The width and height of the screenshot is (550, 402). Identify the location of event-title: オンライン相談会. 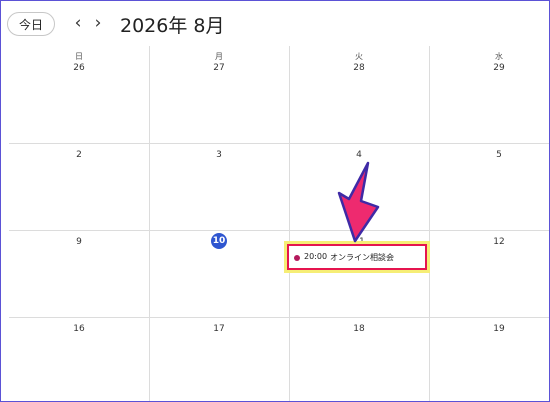
(362, 257).